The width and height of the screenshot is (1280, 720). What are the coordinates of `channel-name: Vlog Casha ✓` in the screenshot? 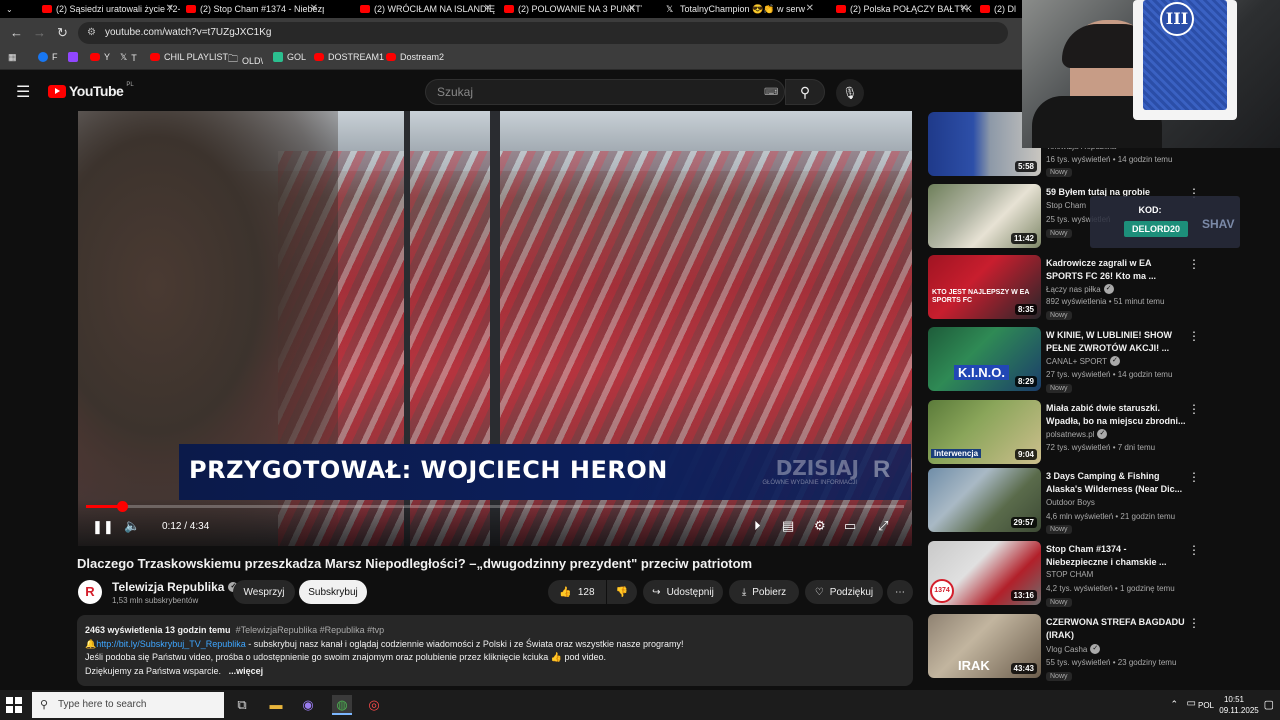 It's located at (1073, 649).